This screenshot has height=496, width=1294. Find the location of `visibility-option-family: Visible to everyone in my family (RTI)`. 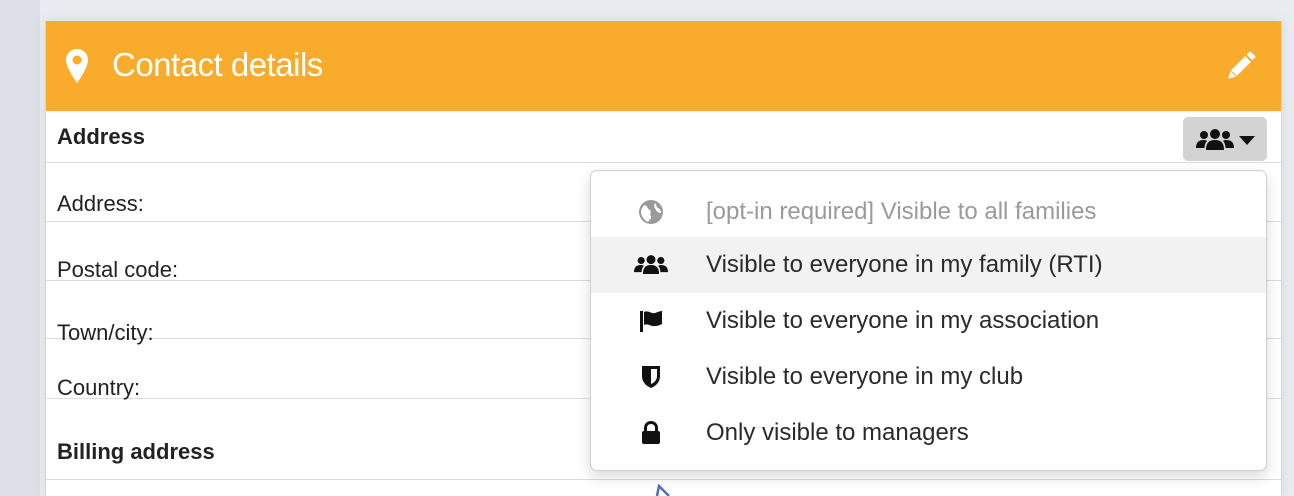

visibility-option-family: Visible to everyone in my family (RTI) is located at coordinates (928, 265).